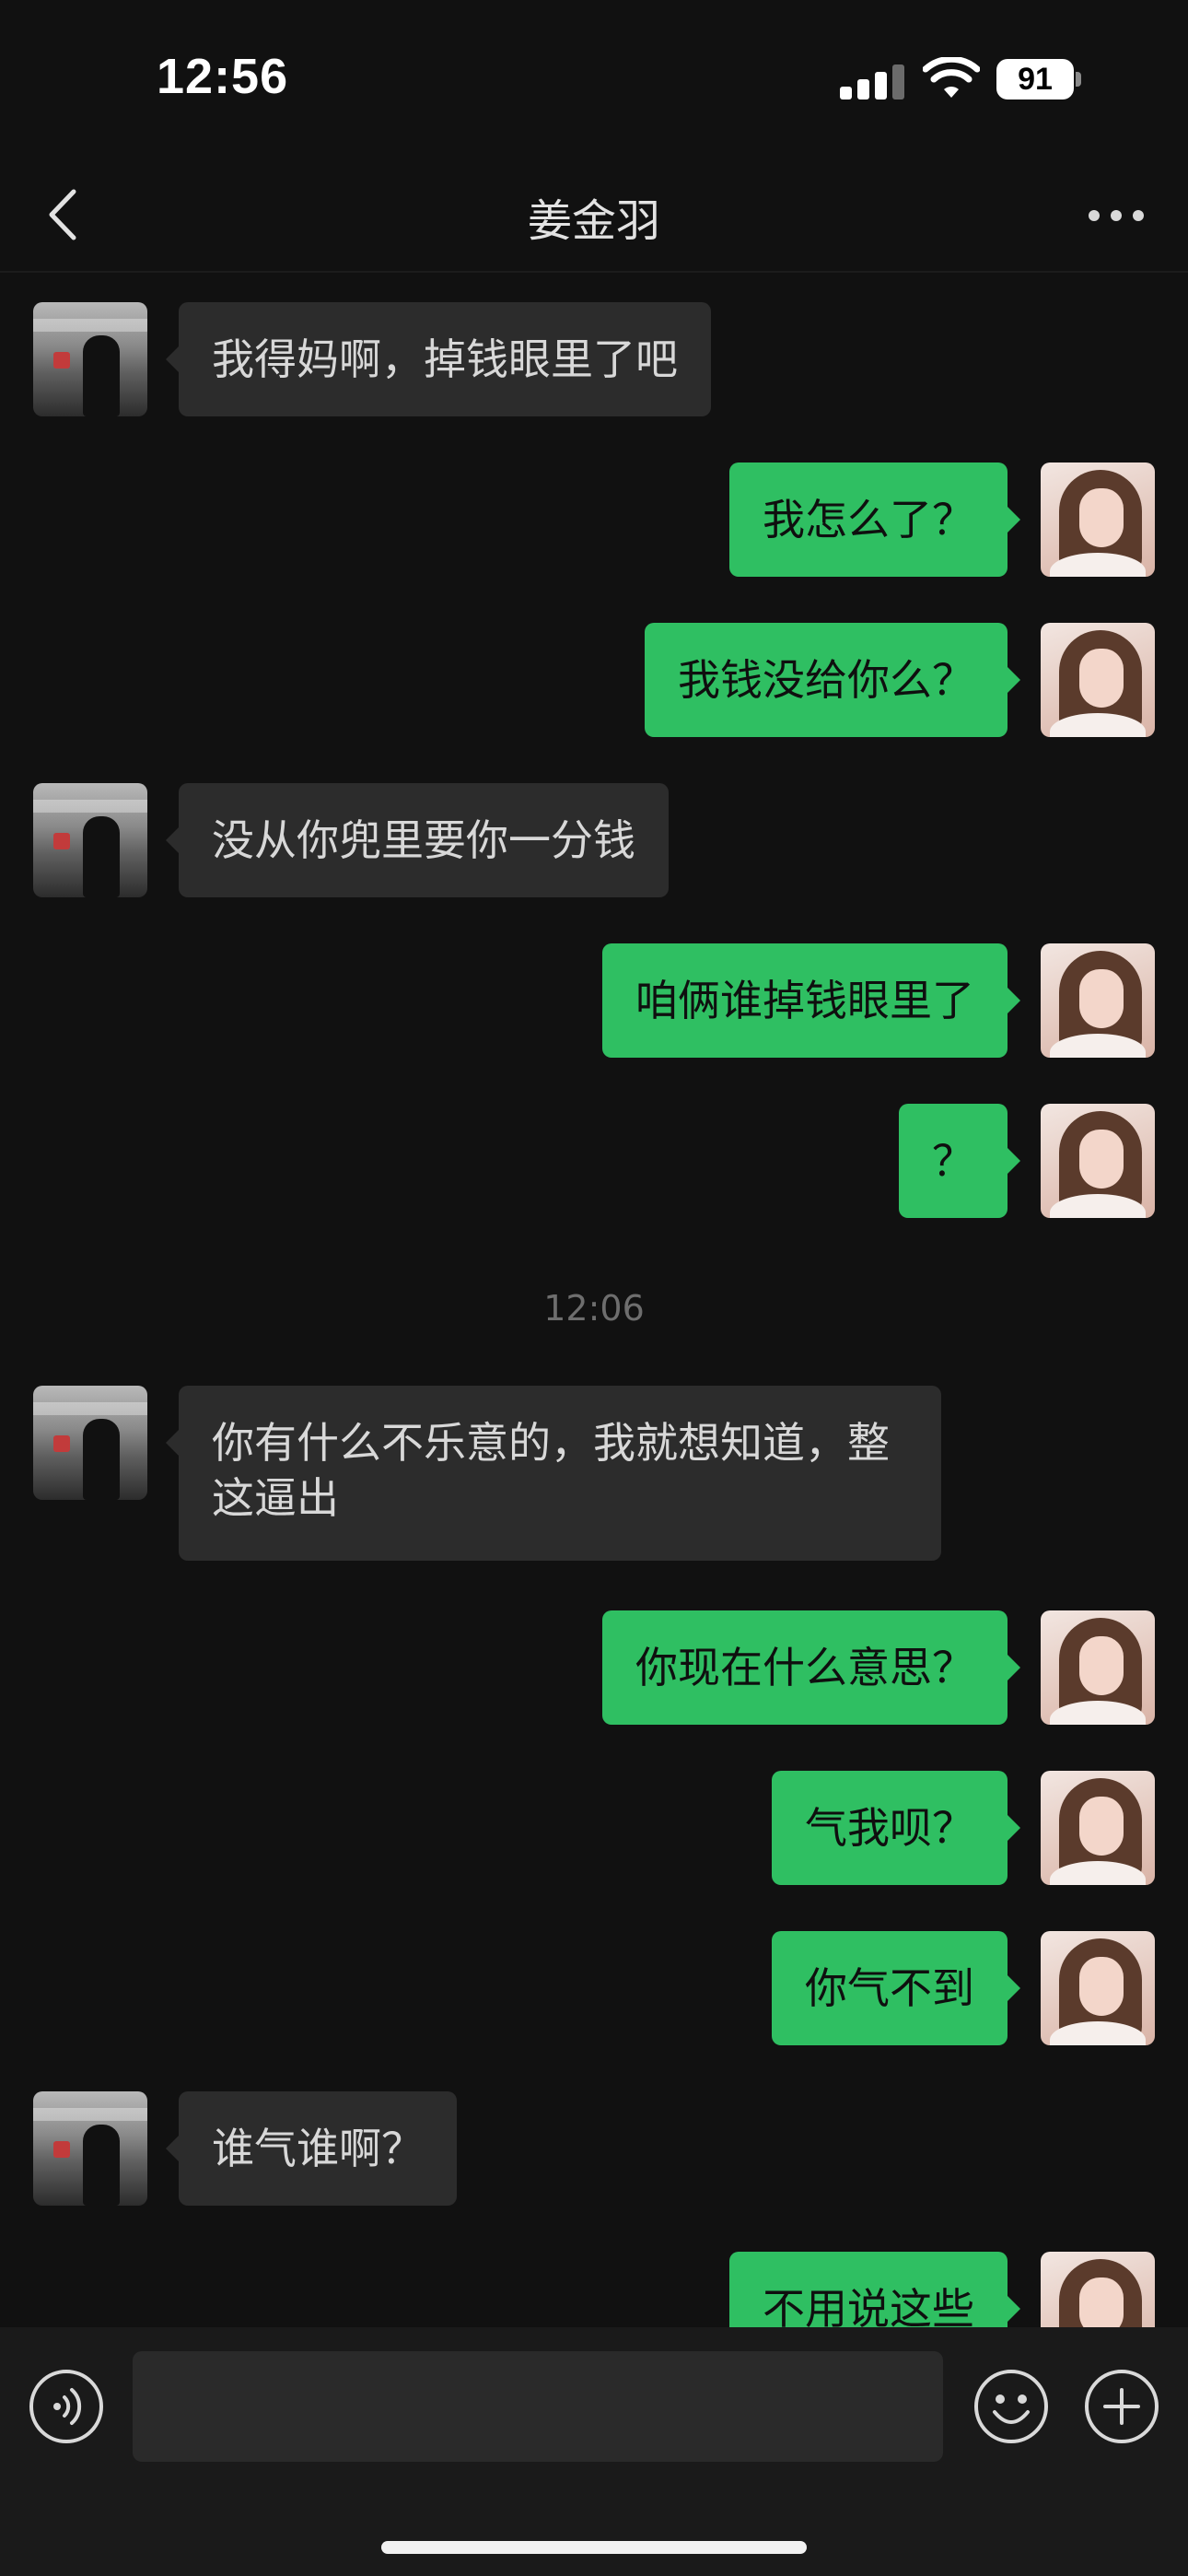 The width and height of the screenshot is (1188, 2576). What do you see at coordinates (896, 1988) in the screenshot?
I see `sent-message: 你气不到` at bounding box center [896, 1988].